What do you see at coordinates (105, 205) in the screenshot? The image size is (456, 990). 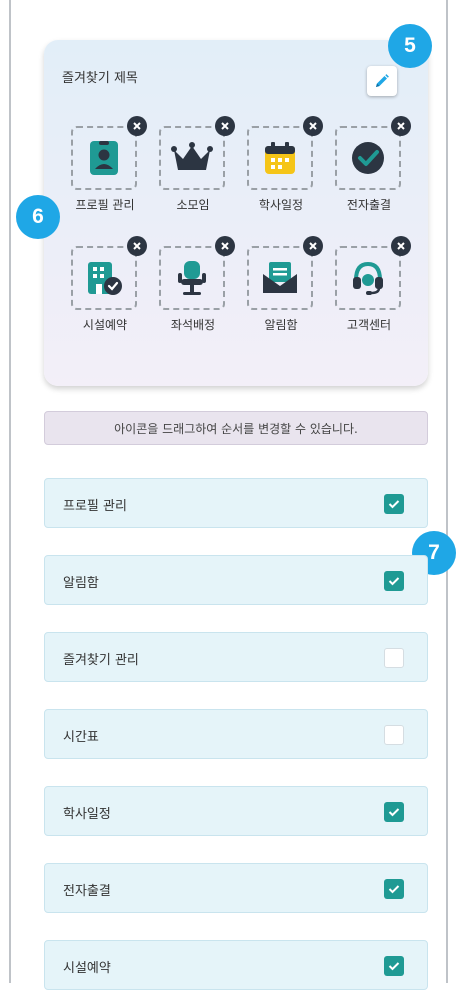 I see `favorite-tile-label: 프로필 관리` at bounding box center [105, 205].